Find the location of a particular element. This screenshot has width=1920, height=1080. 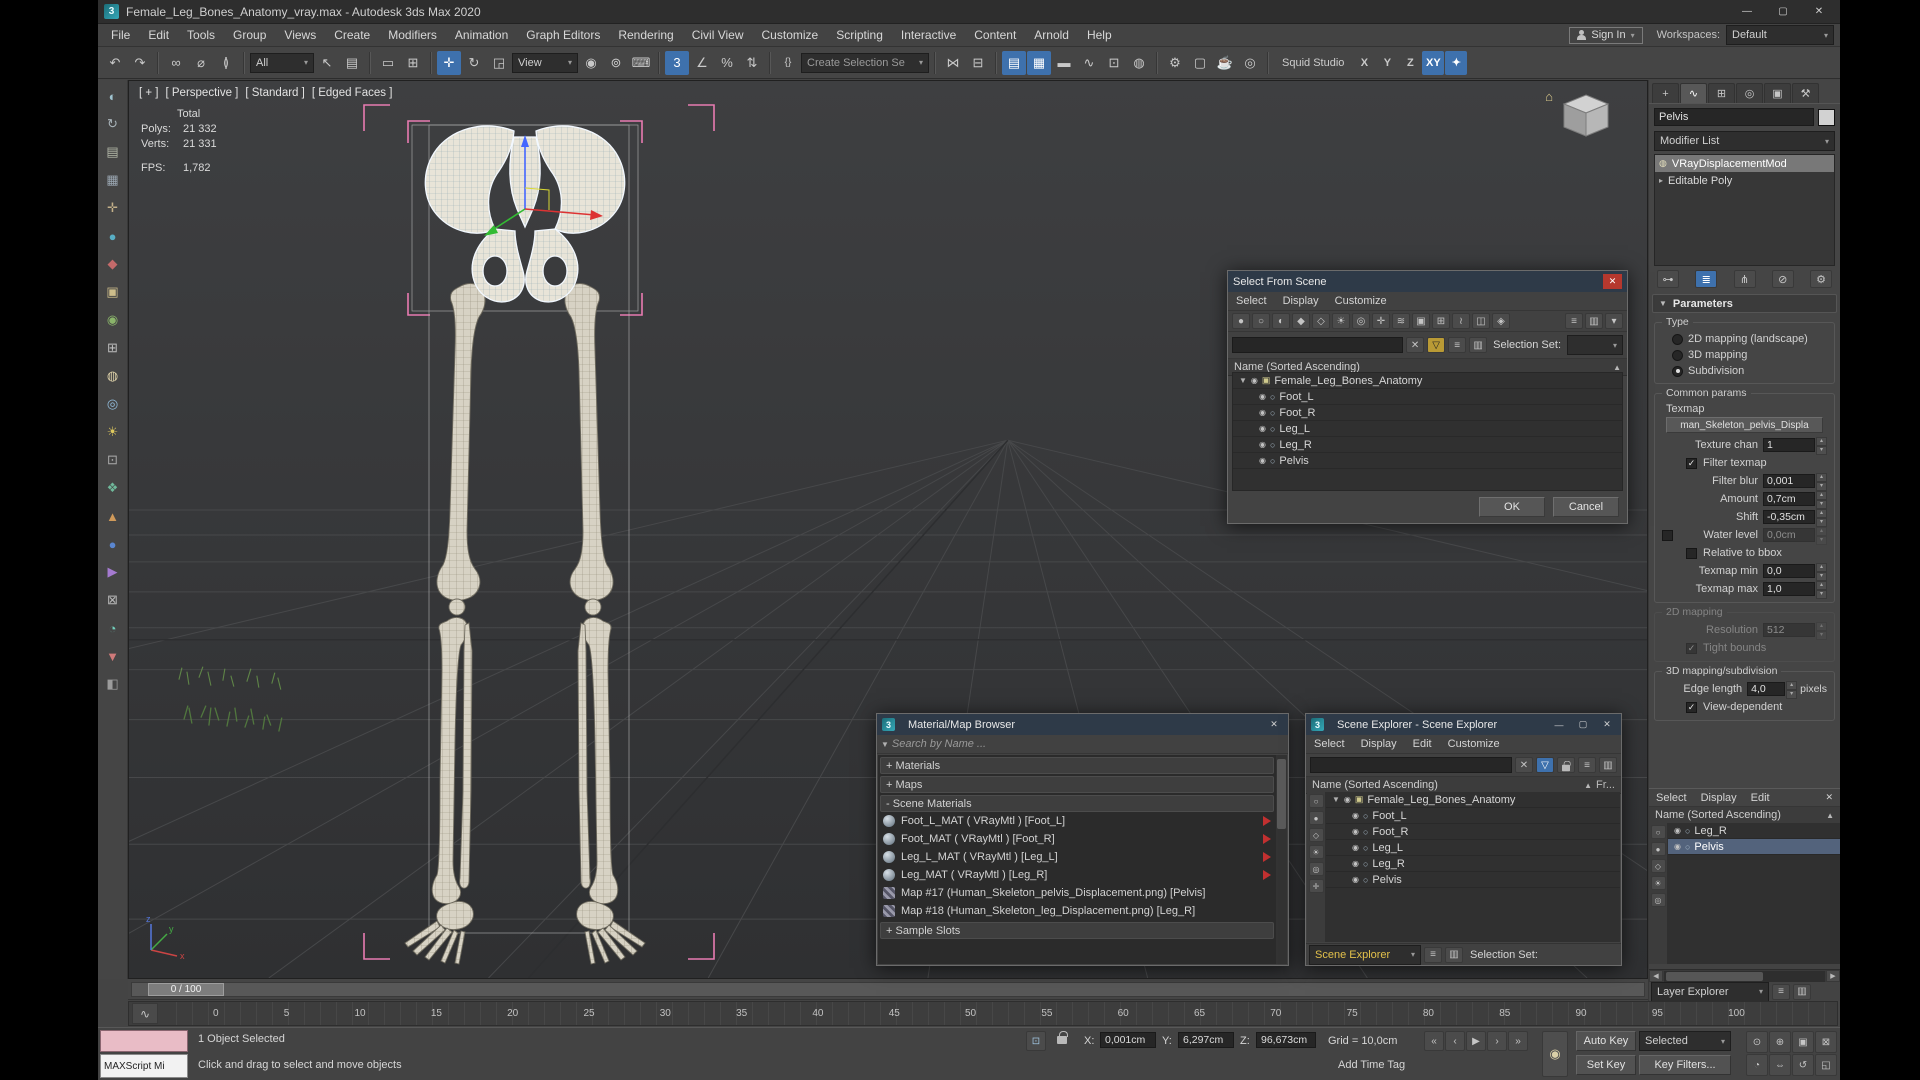

left-tool-grid-icon: ▦ is located at coordinates (113, 180).